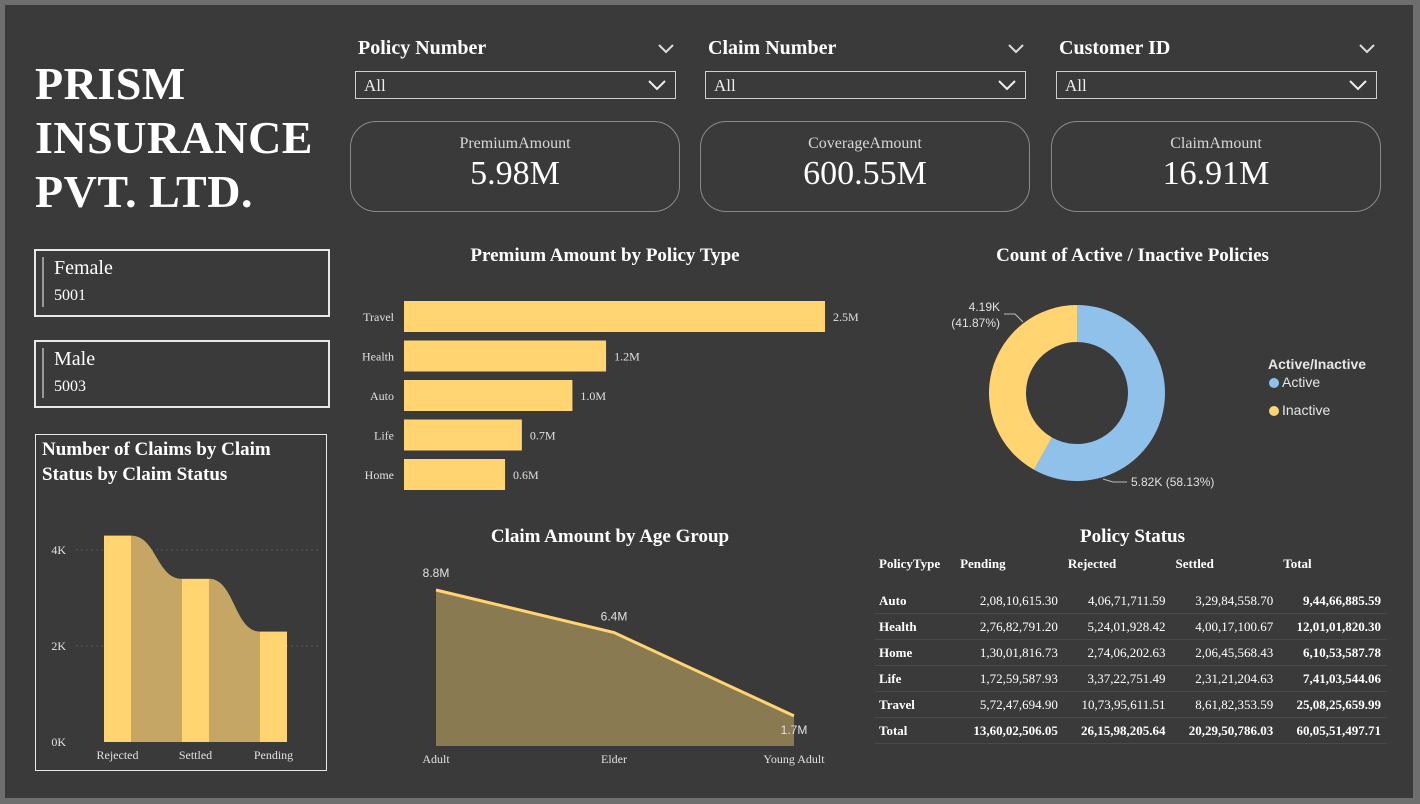 The width and height of the screenshot is (1420, 804). I want to click on kpi-premium-amount: PremiumAmount 5.98M, so click(515, 166).